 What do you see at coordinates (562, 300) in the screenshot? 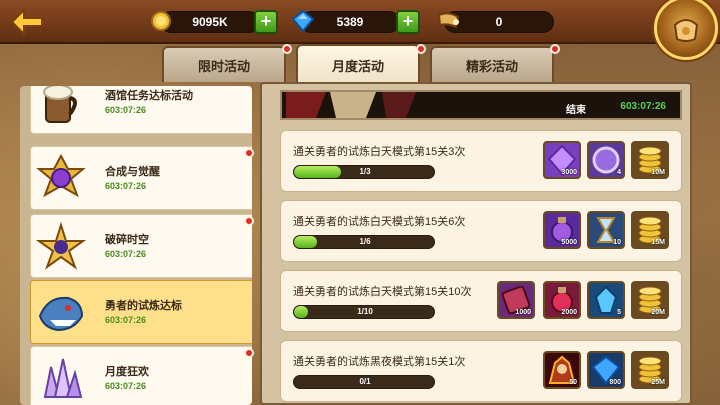
I see `reward-red-potion: 2000` at bounding box center [562, 300].